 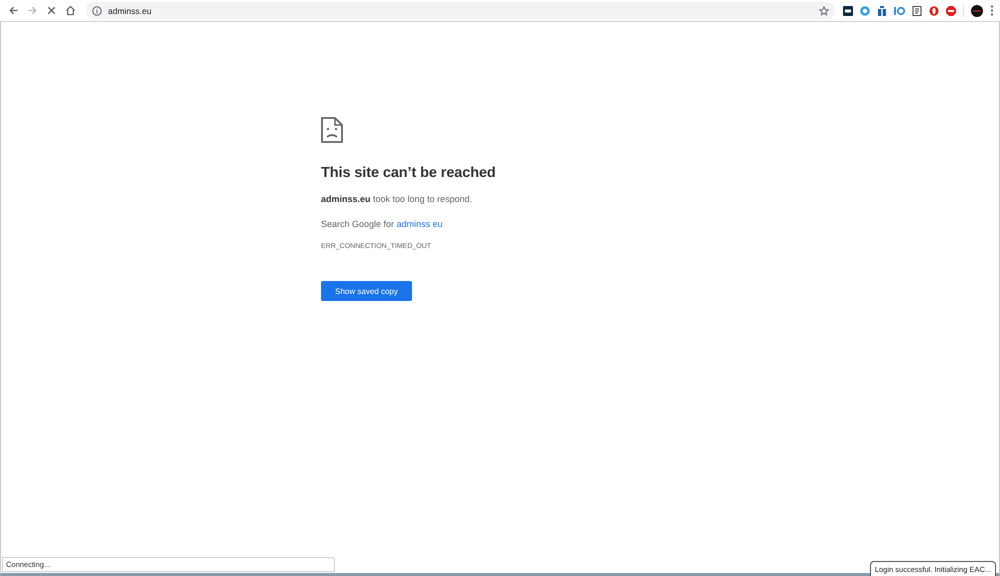 I want to click on show-saved-copy-button: Show saved copy, so click(x=366, y=291).